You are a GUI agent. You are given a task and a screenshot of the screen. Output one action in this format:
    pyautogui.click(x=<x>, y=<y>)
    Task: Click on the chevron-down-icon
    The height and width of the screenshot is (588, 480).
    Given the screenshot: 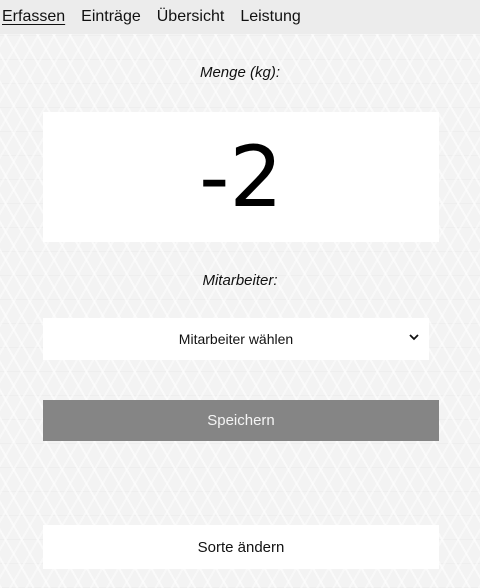 What is the action you would take?
    pyautogui.click(x=414, y=337)
    